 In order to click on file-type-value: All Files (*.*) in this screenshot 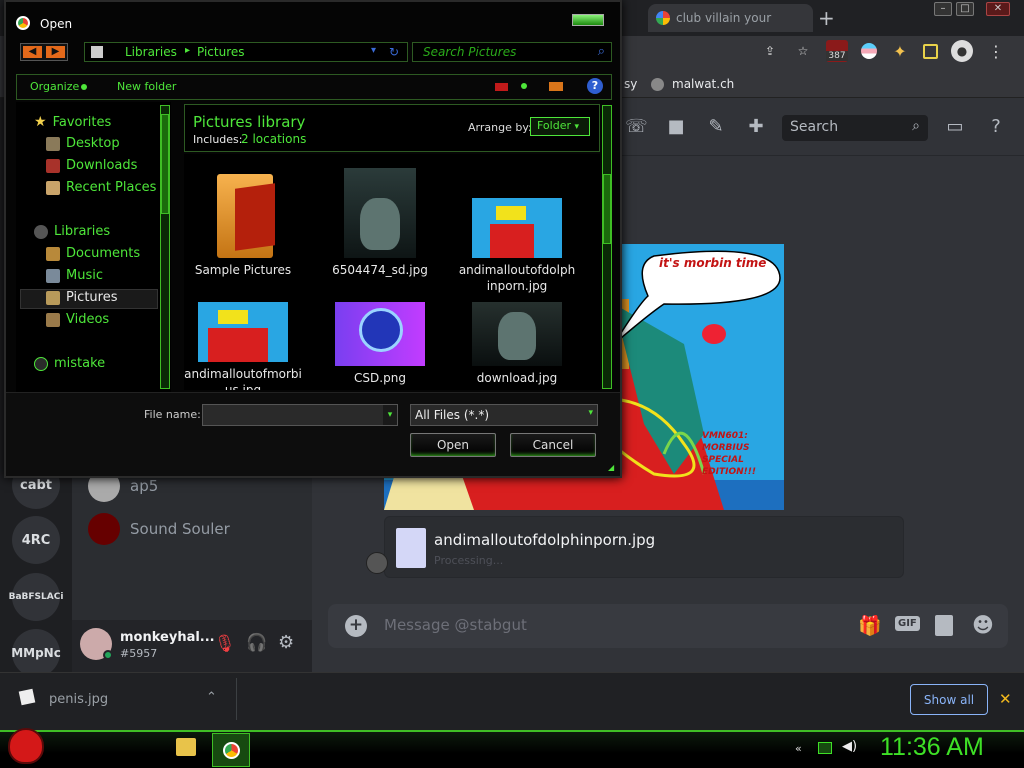, I will do `click(452, 415)`.